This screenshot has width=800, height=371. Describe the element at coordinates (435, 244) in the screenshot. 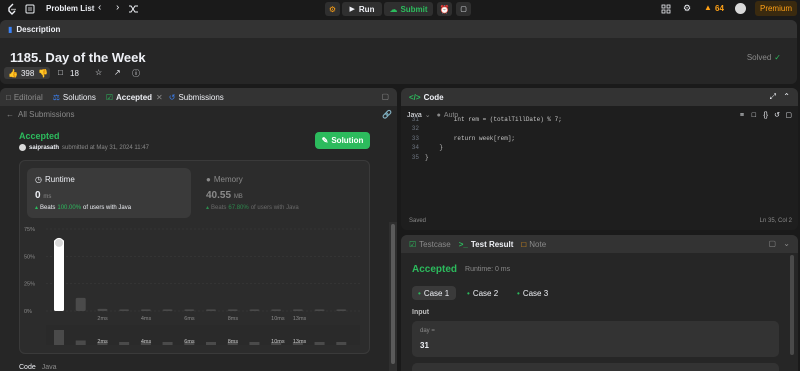

I see `tab-testcase: Testcase` at that location.